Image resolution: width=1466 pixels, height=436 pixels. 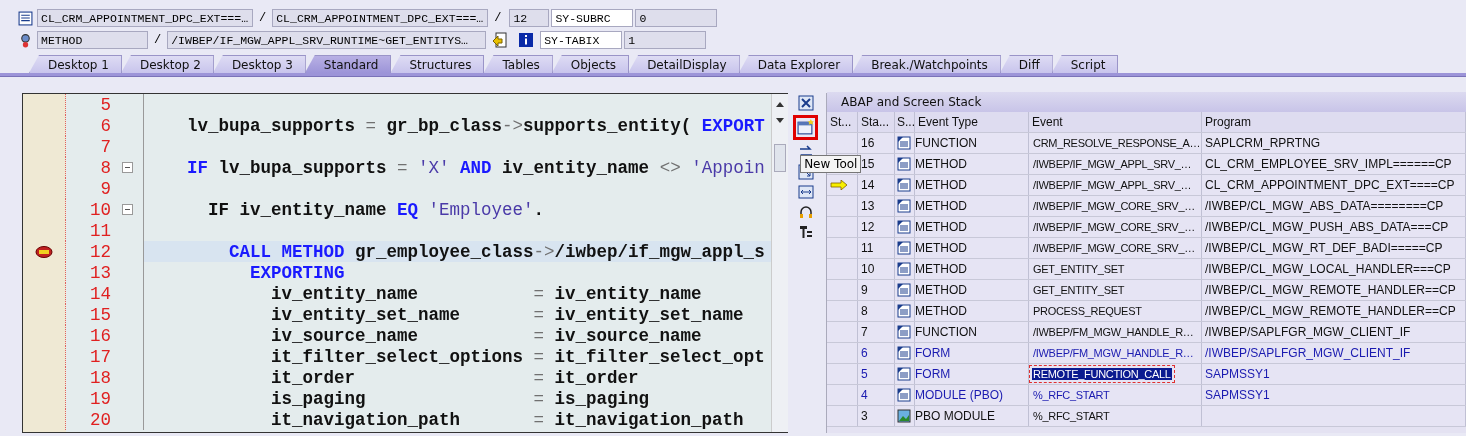 What do you see at coordinates (1327, 227) in the screenshot?
I see `table-cell: /IWBEP/CL_MGW_PUSH_ABS_DATA===CP` at bounding box center [1327, 227].